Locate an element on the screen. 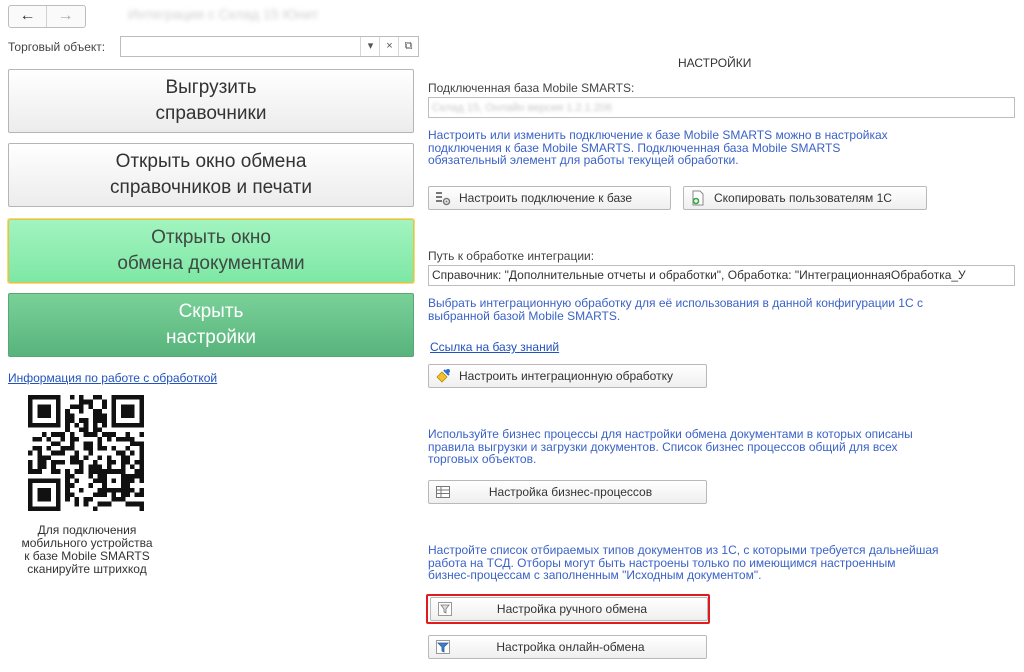  integration-icon is located at coordinates (443, 376).